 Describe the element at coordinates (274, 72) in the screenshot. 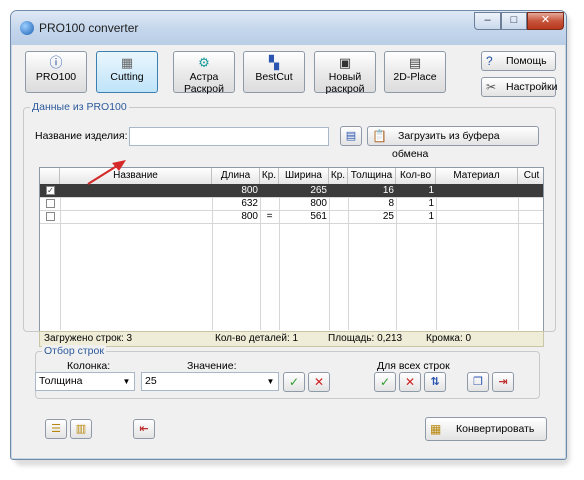

I see `bestcut-button: ▚ BestCut` at that location.